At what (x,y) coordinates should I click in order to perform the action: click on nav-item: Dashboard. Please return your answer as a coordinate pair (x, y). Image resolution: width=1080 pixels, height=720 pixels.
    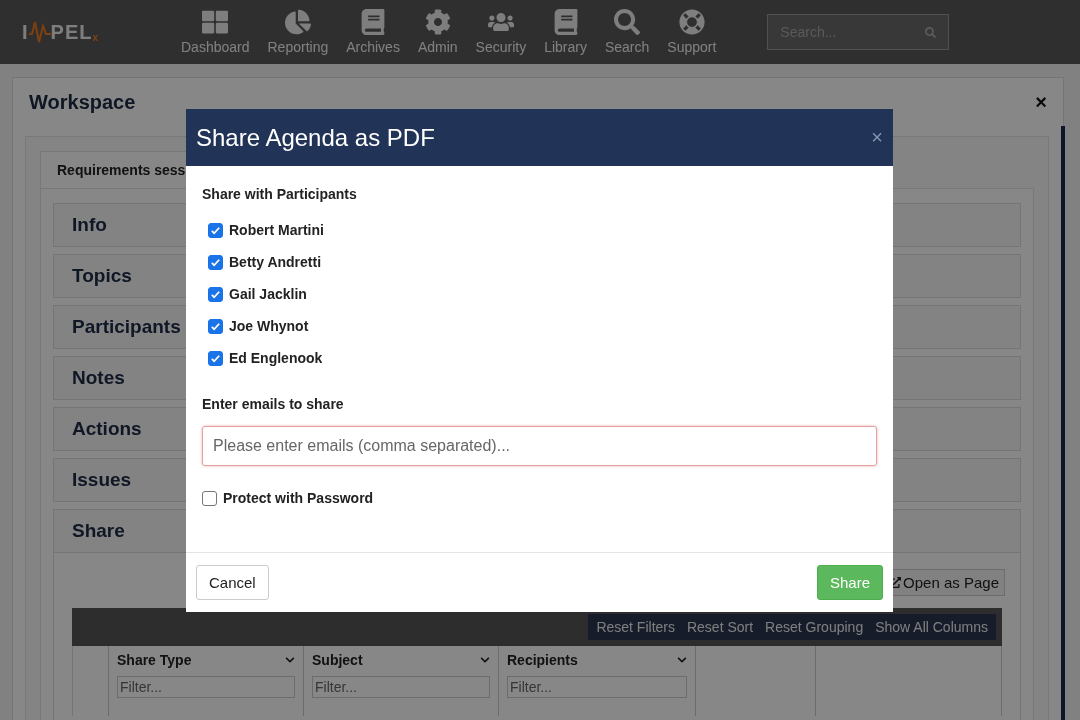
    Looking at the image, I should click on (215, 32).